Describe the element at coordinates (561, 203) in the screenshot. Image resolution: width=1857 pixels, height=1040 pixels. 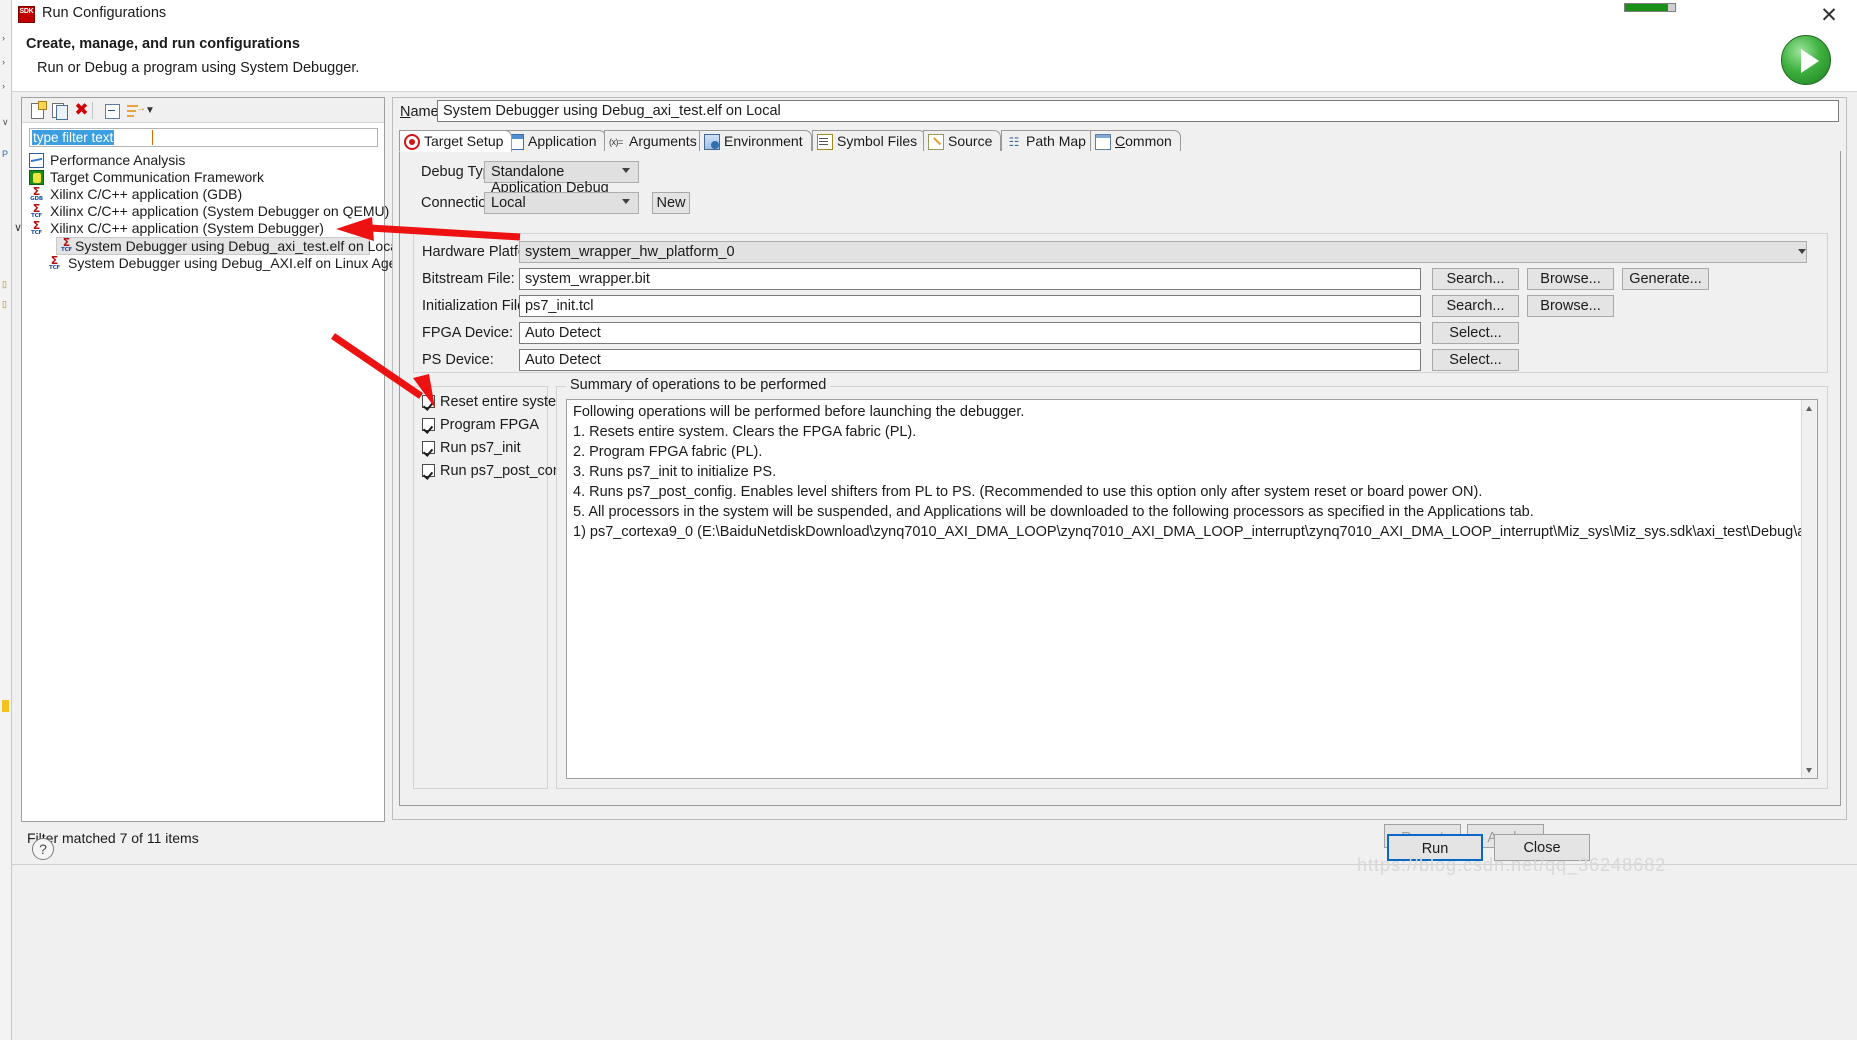
I see `connection-select: Local` at that location.